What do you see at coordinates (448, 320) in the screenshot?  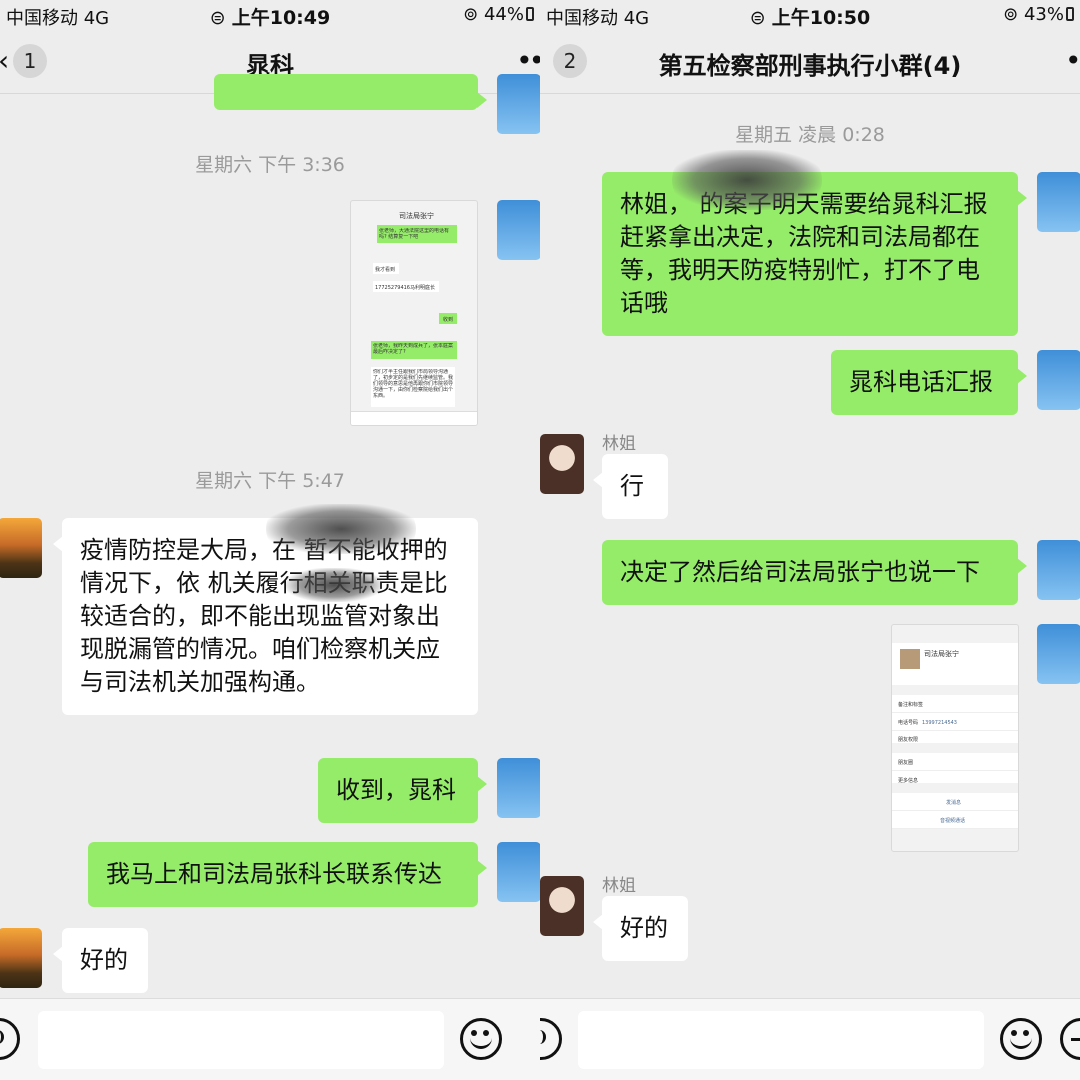 I see `shot-msg-4: 收到` at bounding box center [448, 320].